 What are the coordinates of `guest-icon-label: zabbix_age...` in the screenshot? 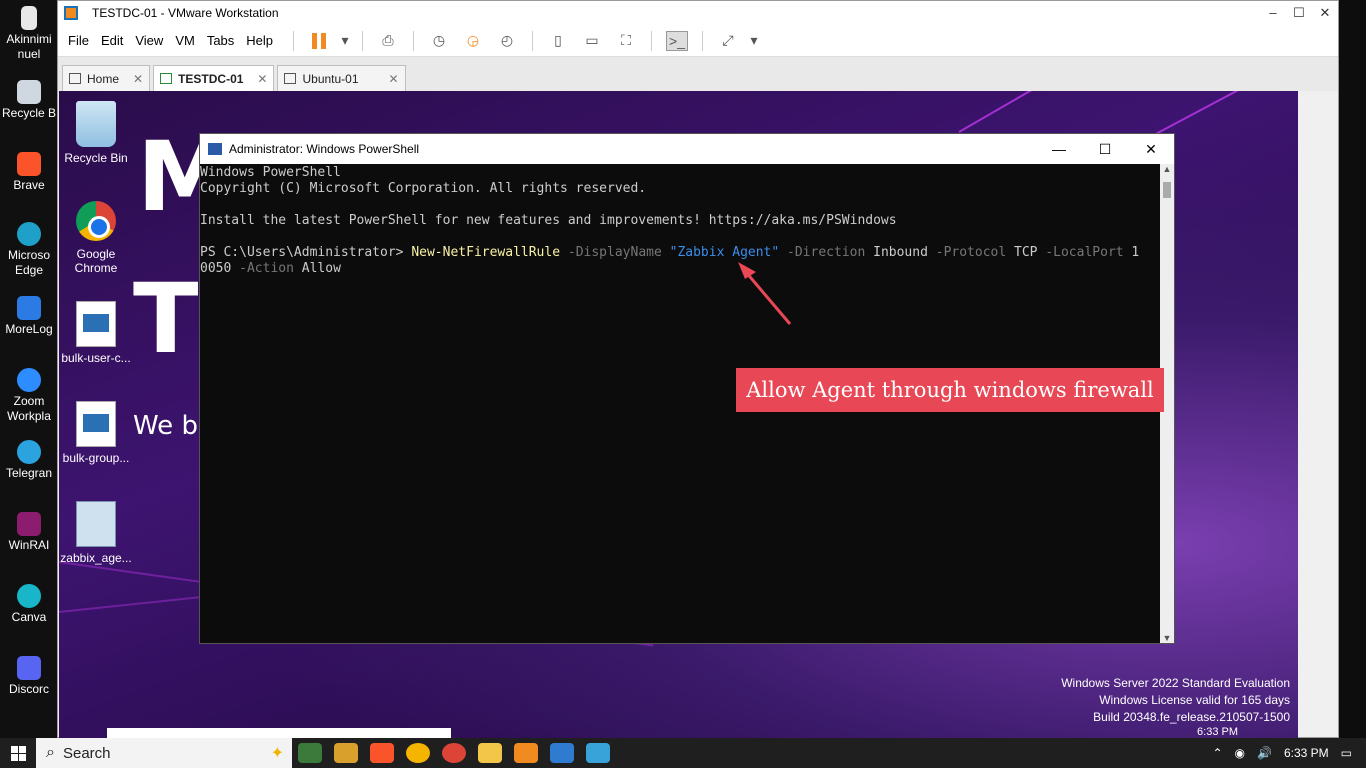 It's located at (96, 558).